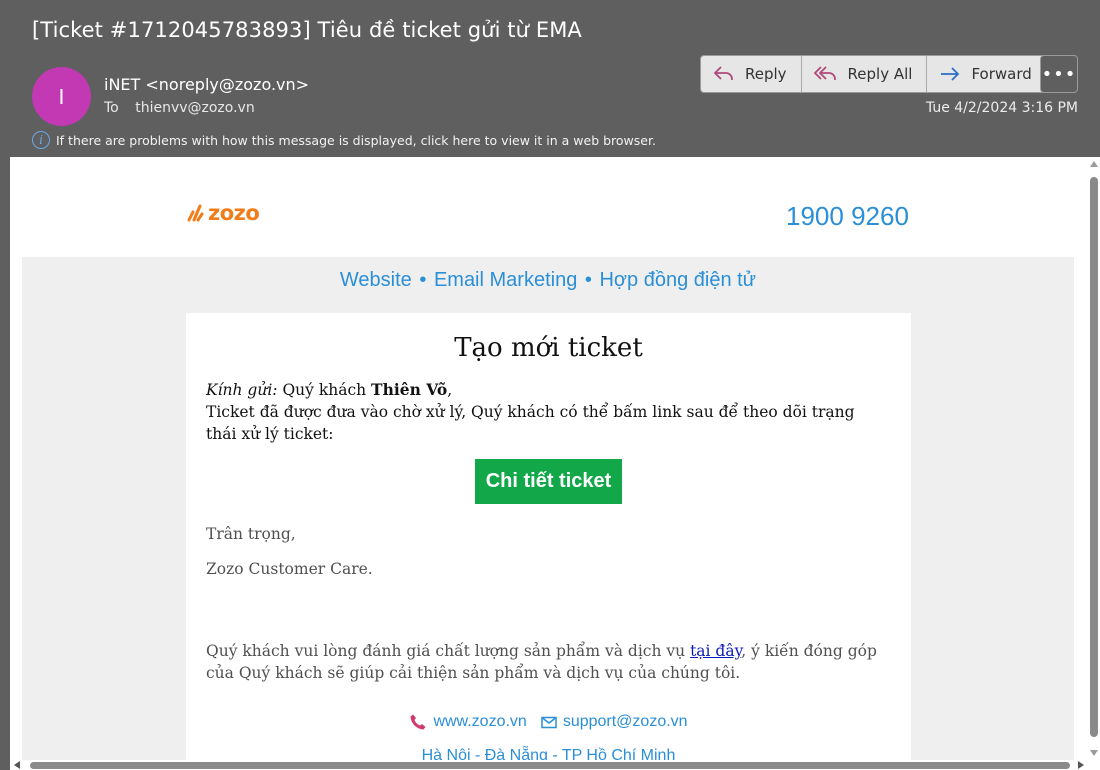 This screenshot has height=770, width=1100. I want to click on reply-all-icon, so click(824, 73).